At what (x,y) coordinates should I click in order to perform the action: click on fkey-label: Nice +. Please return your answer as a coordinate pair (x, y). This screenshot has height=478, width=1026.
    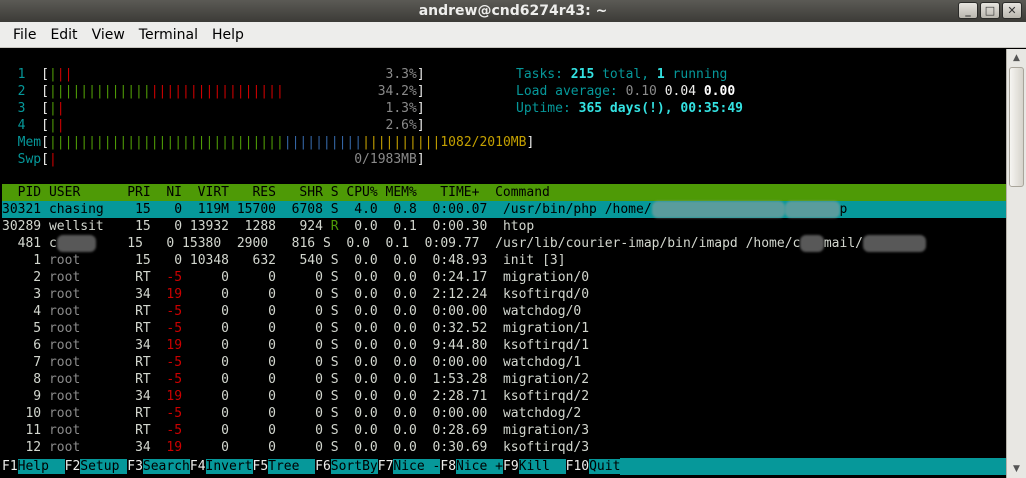
    Looking at the image, I should click on (479, 466).